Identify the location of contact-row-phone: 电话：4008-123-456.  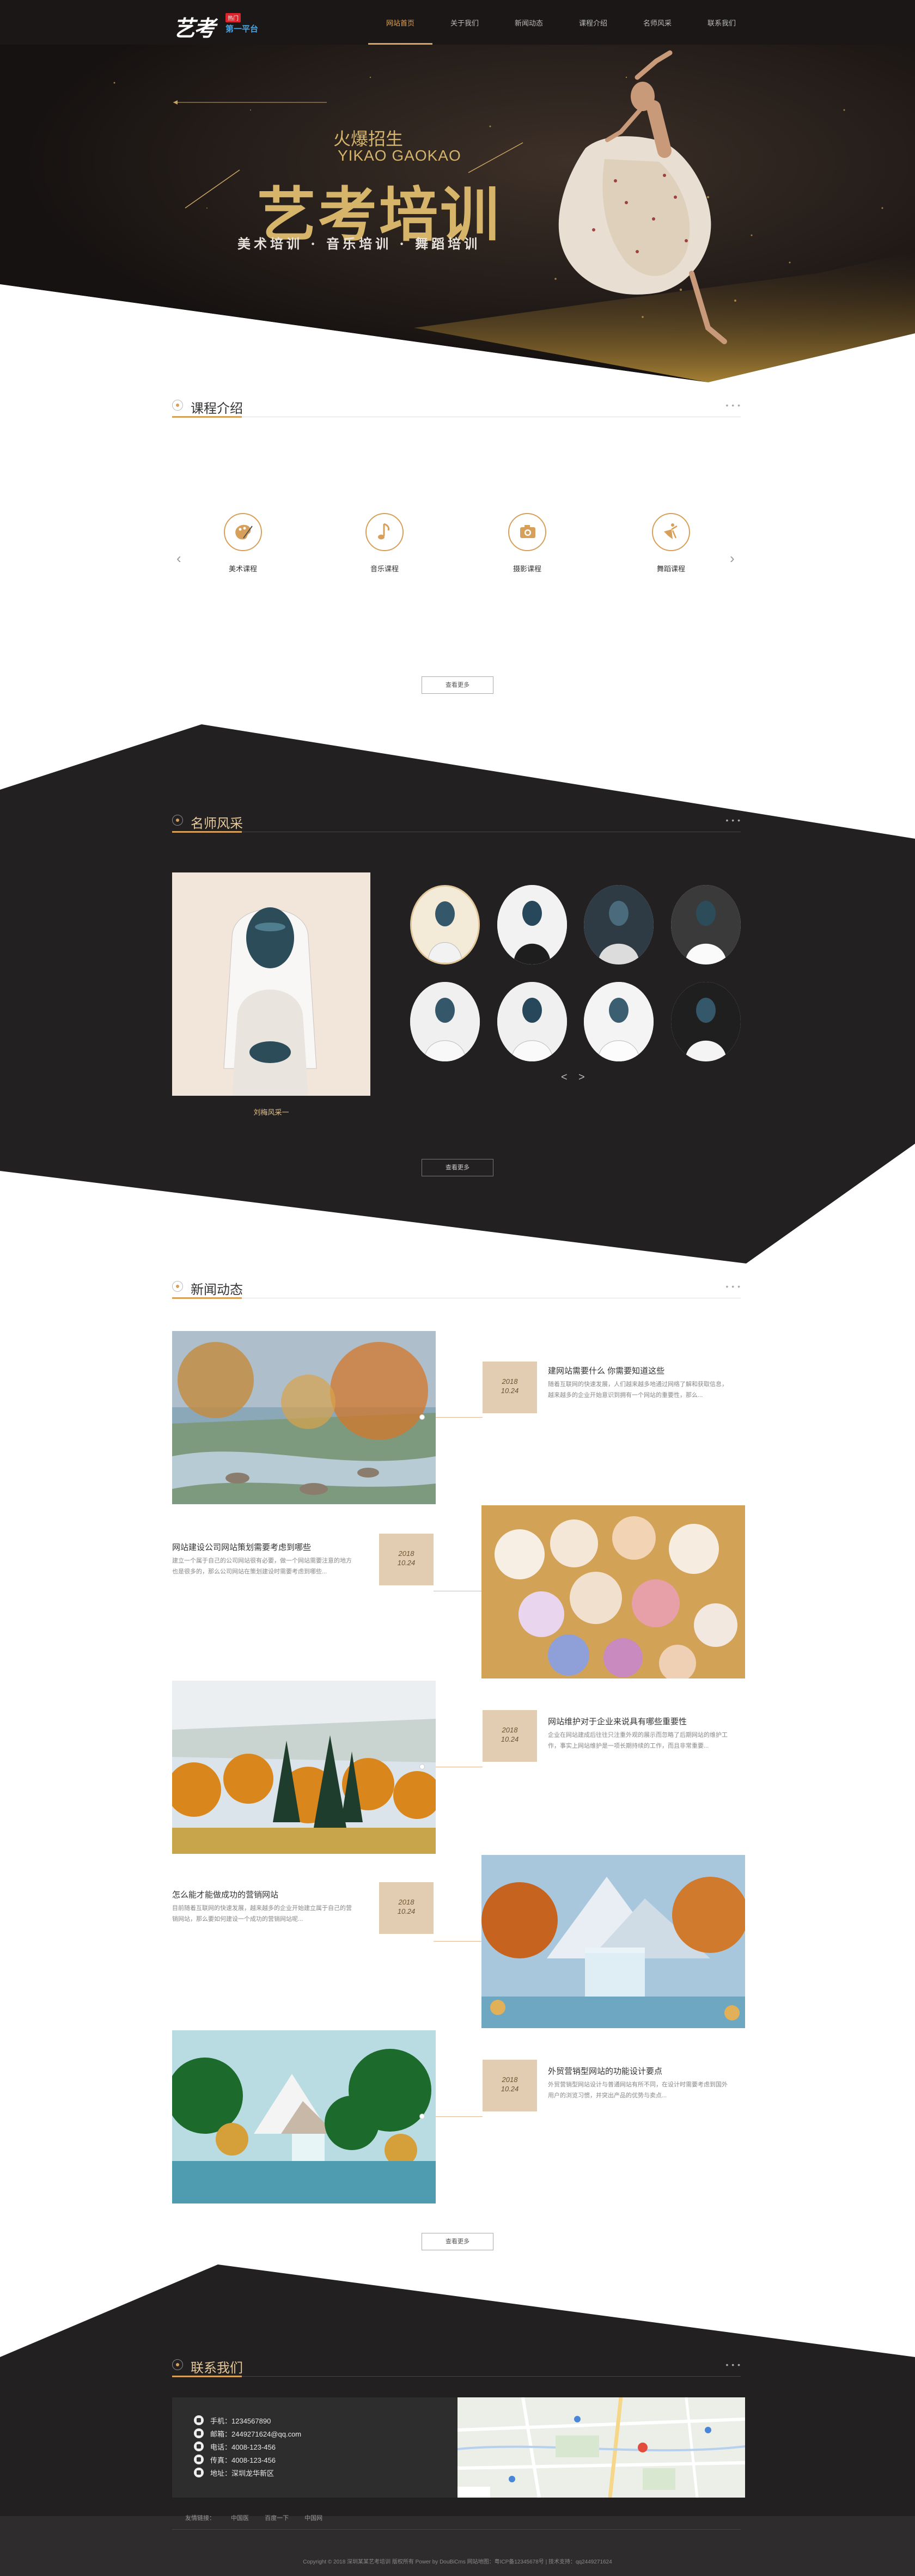
(325, 2446).